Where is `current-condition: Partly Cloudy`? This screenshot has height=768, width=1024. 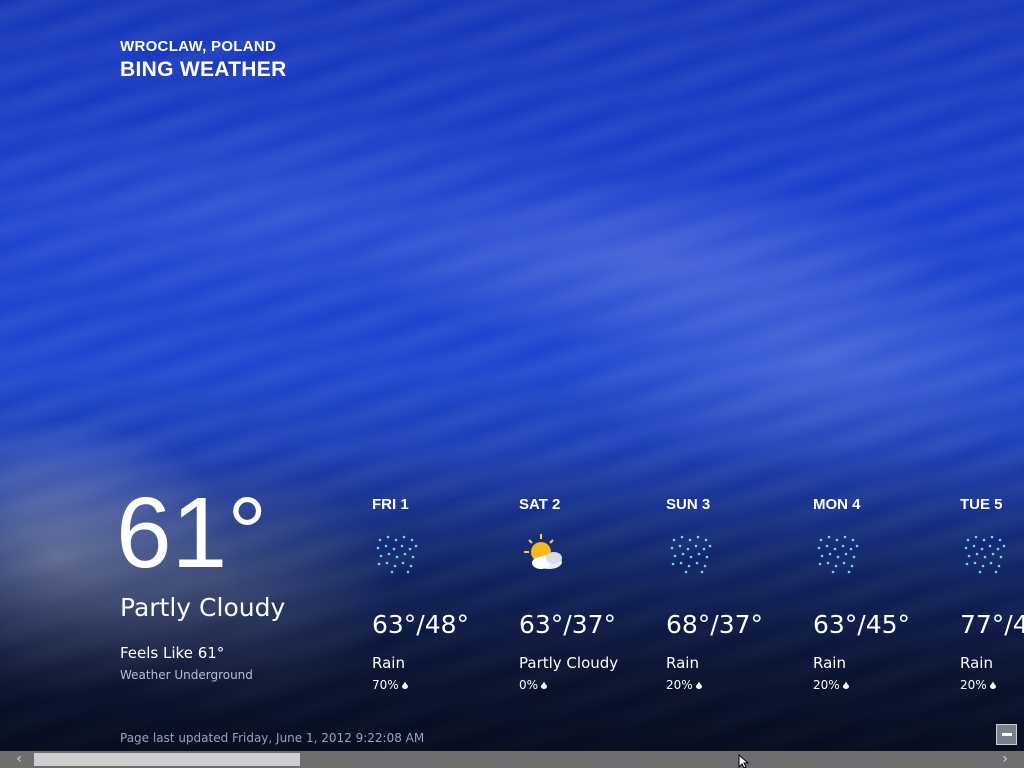 current-condition: Partly Cloudy is located at coordinates (203, 607).